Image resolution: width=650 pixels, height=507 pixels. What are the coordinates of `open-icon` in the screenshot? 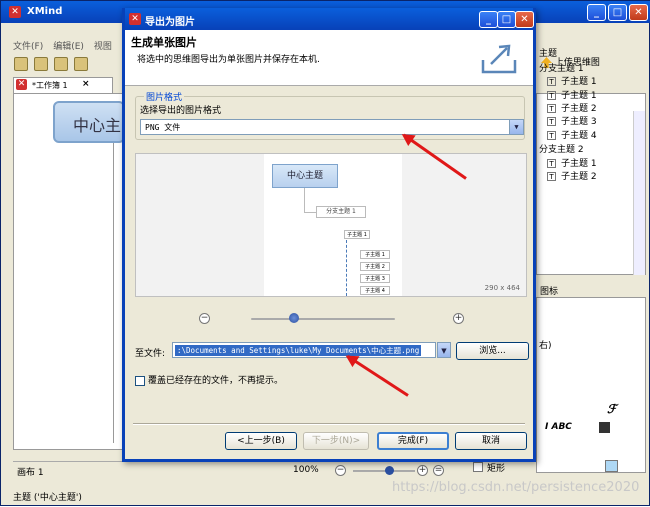 It's located at (41, 64).